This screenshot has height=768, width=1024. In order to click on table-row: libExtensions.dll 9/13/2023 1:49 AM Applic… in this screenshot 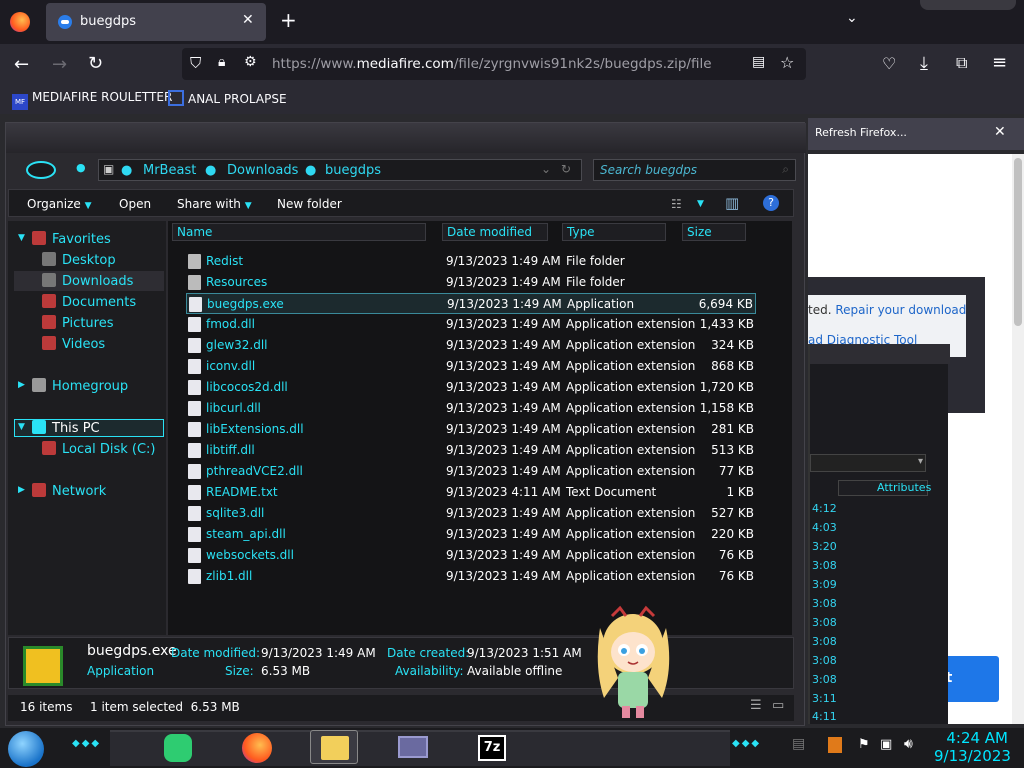, I will do `click(471, 429)`.